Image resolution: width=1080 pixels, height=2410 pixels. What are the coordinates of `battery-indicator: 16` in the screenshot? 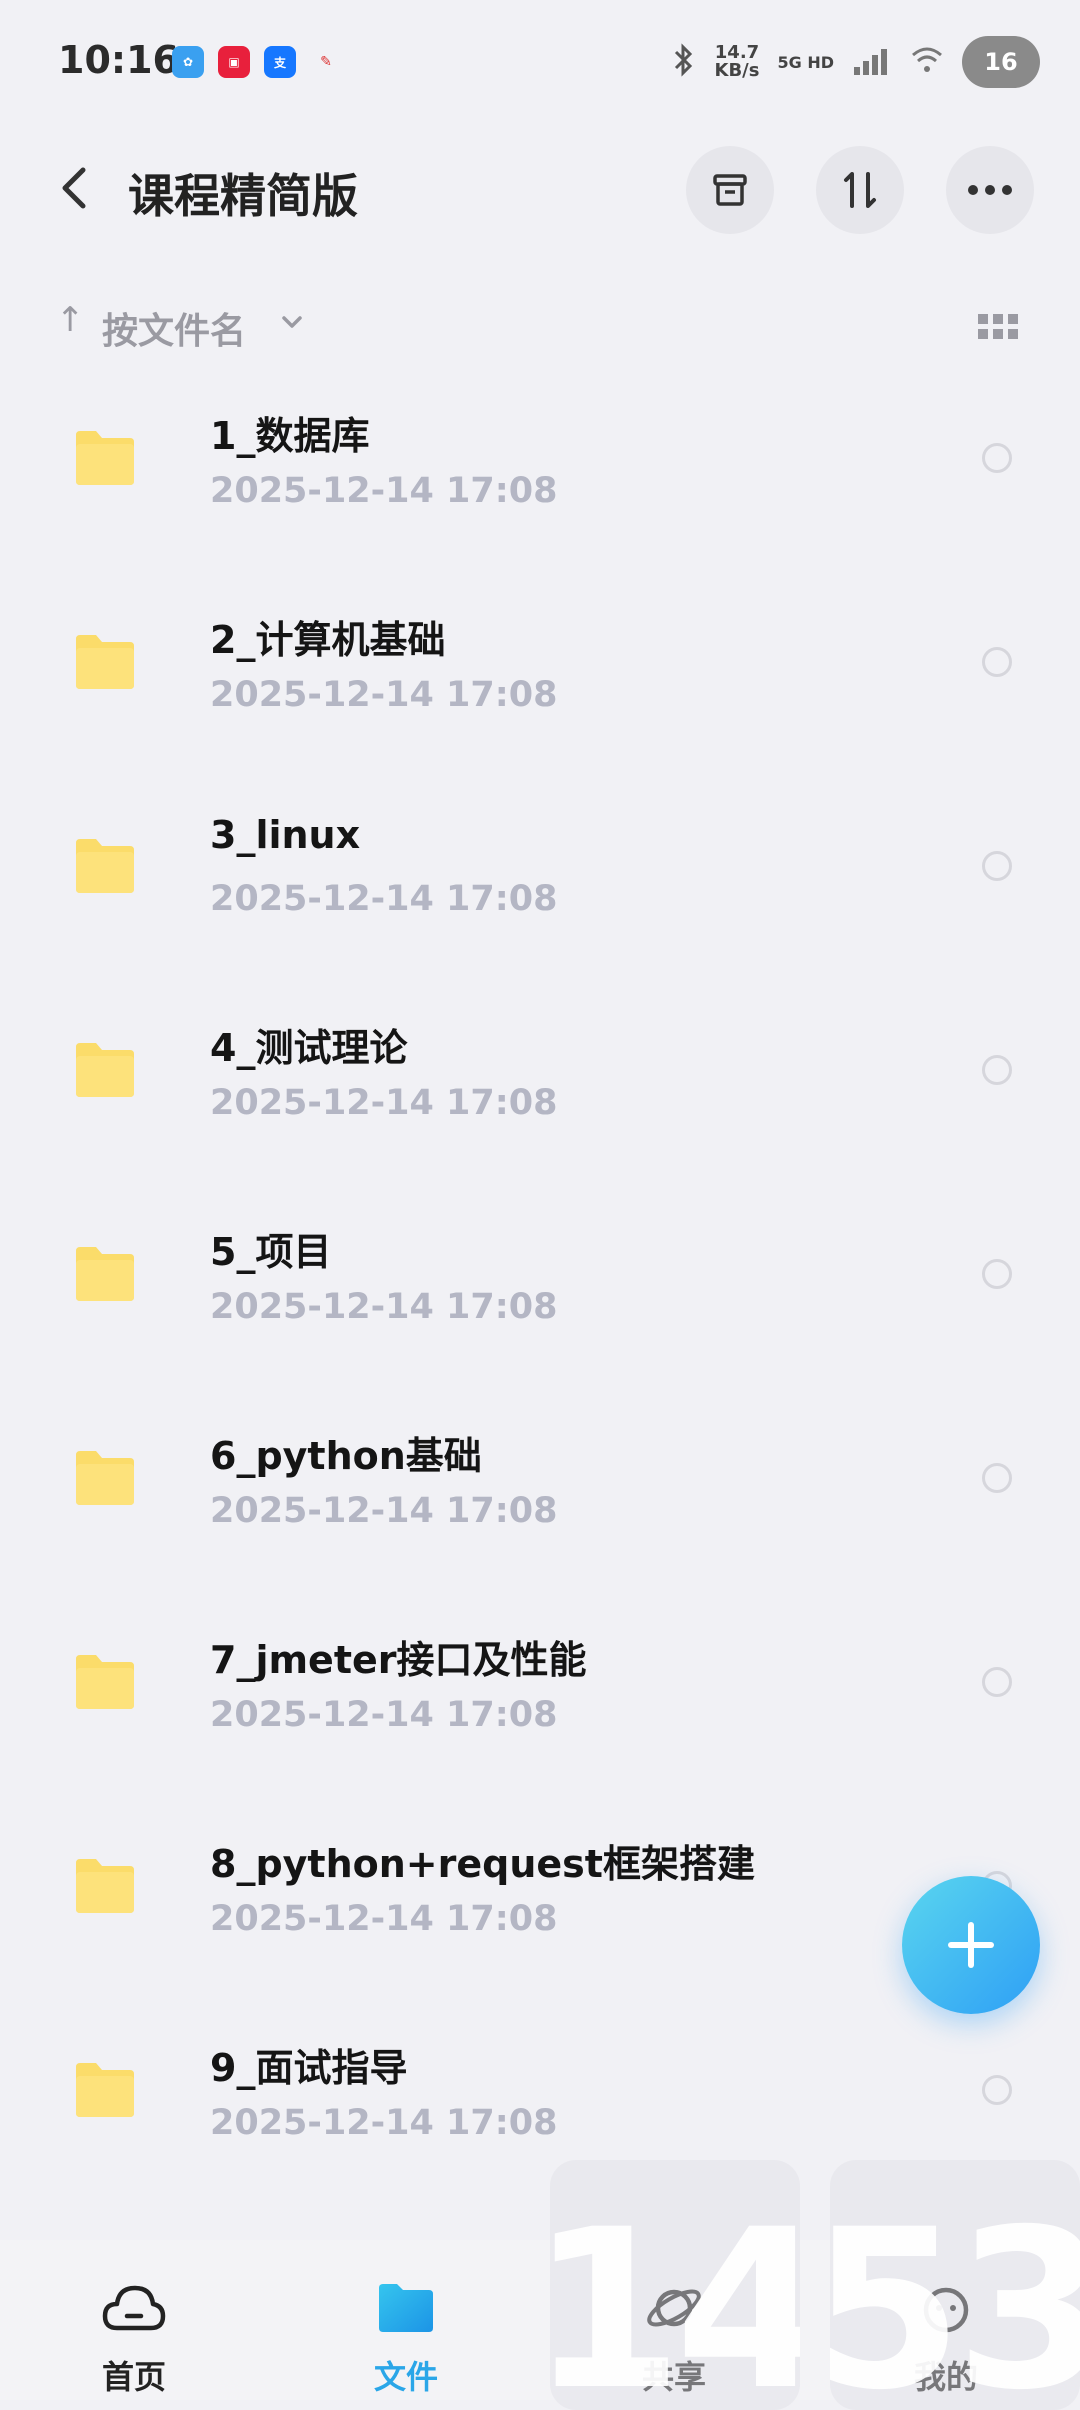 It's located at (1001, 62).